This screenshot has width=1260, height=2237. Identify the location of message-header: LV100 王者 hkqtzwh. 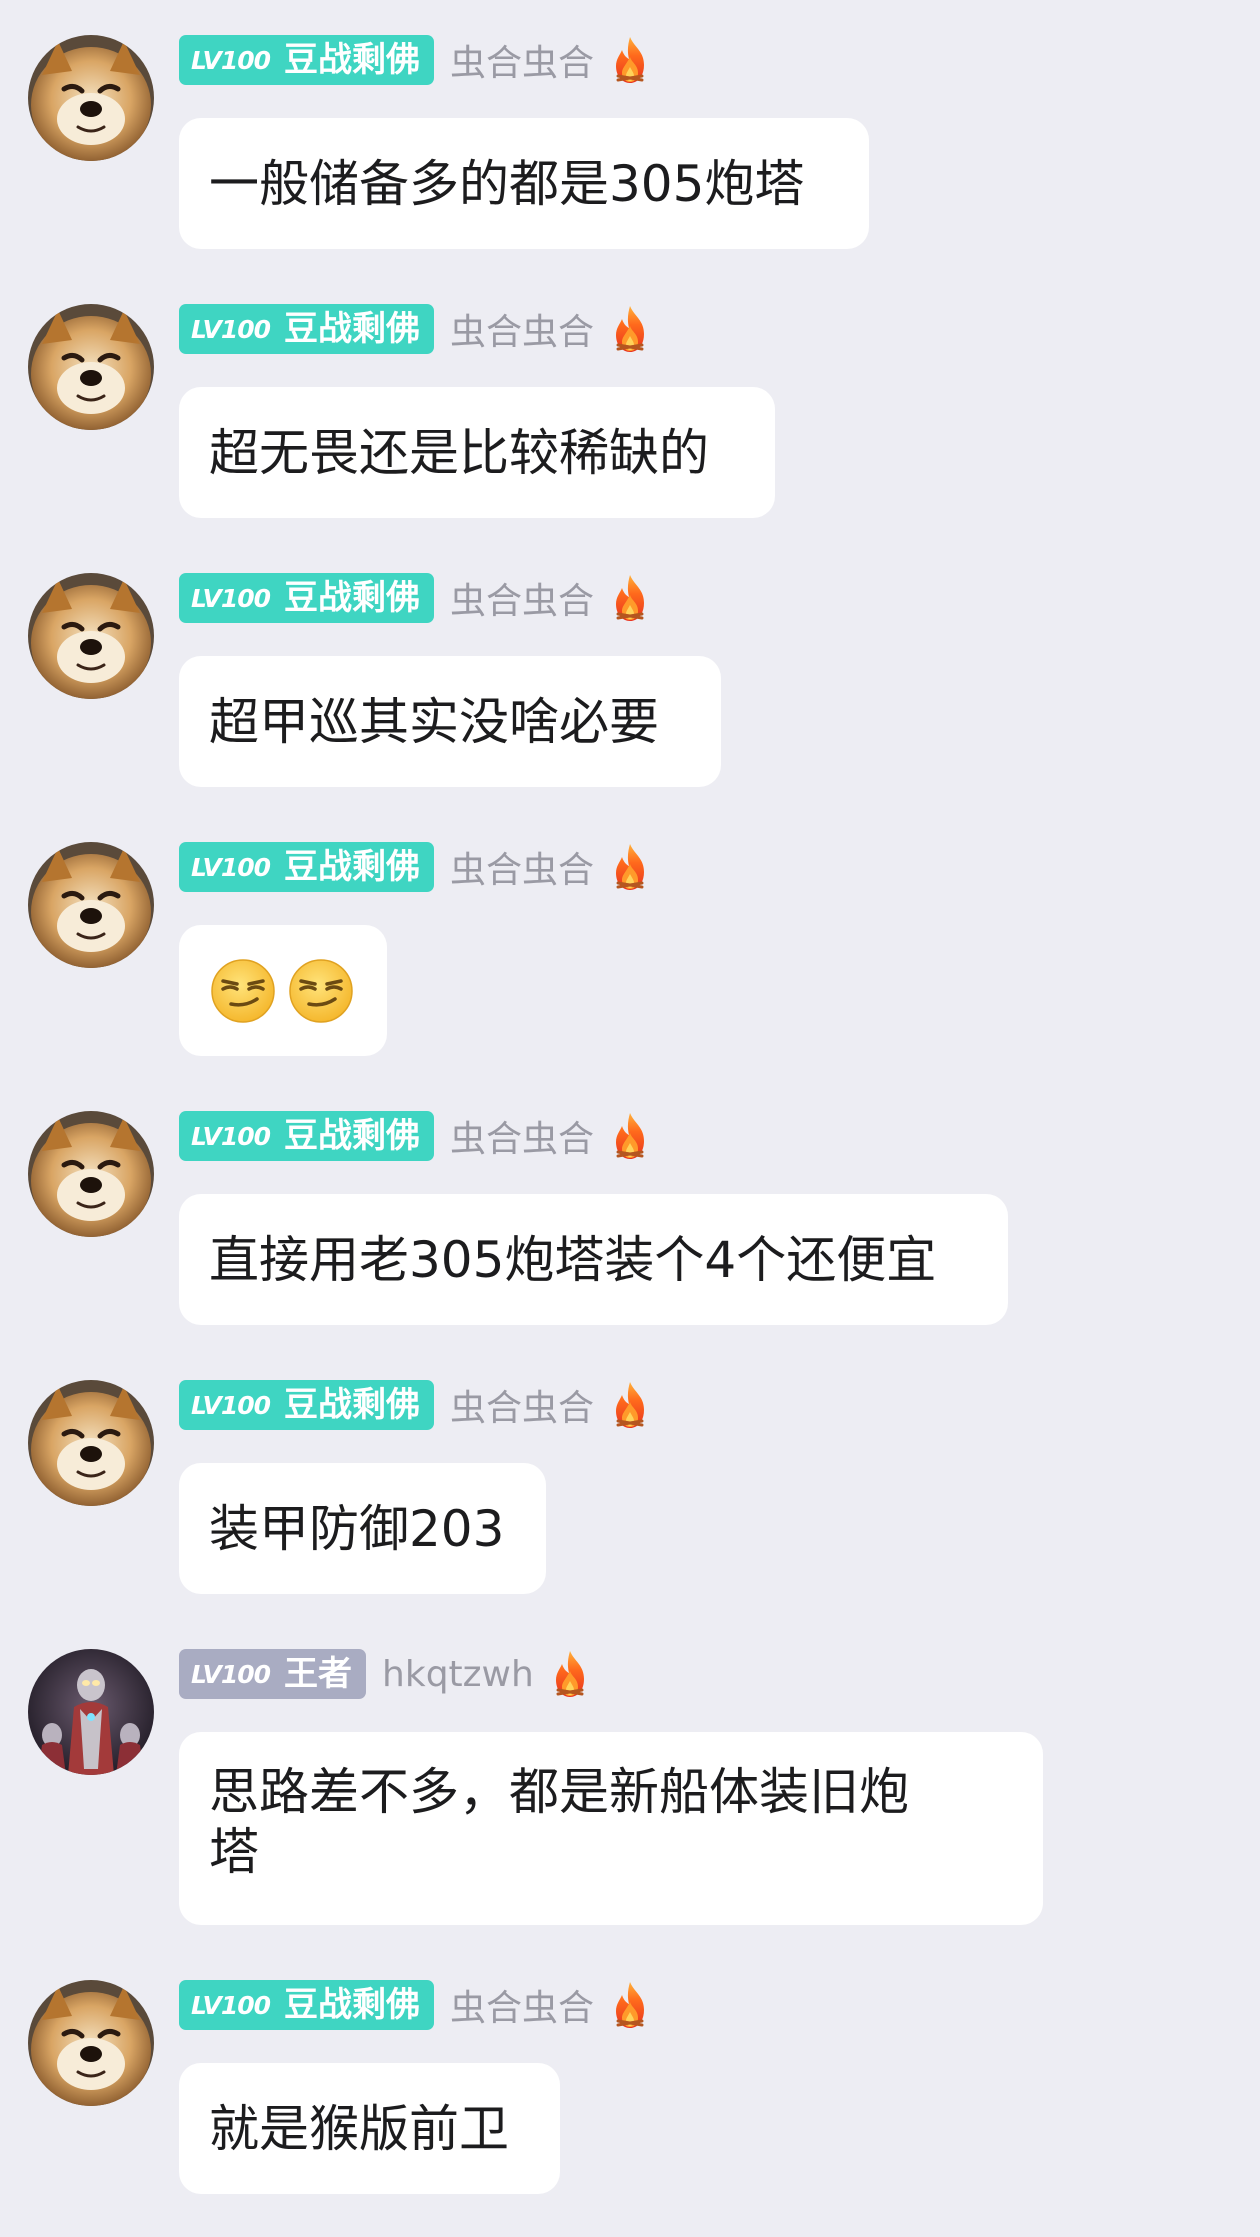
(385, 1674).